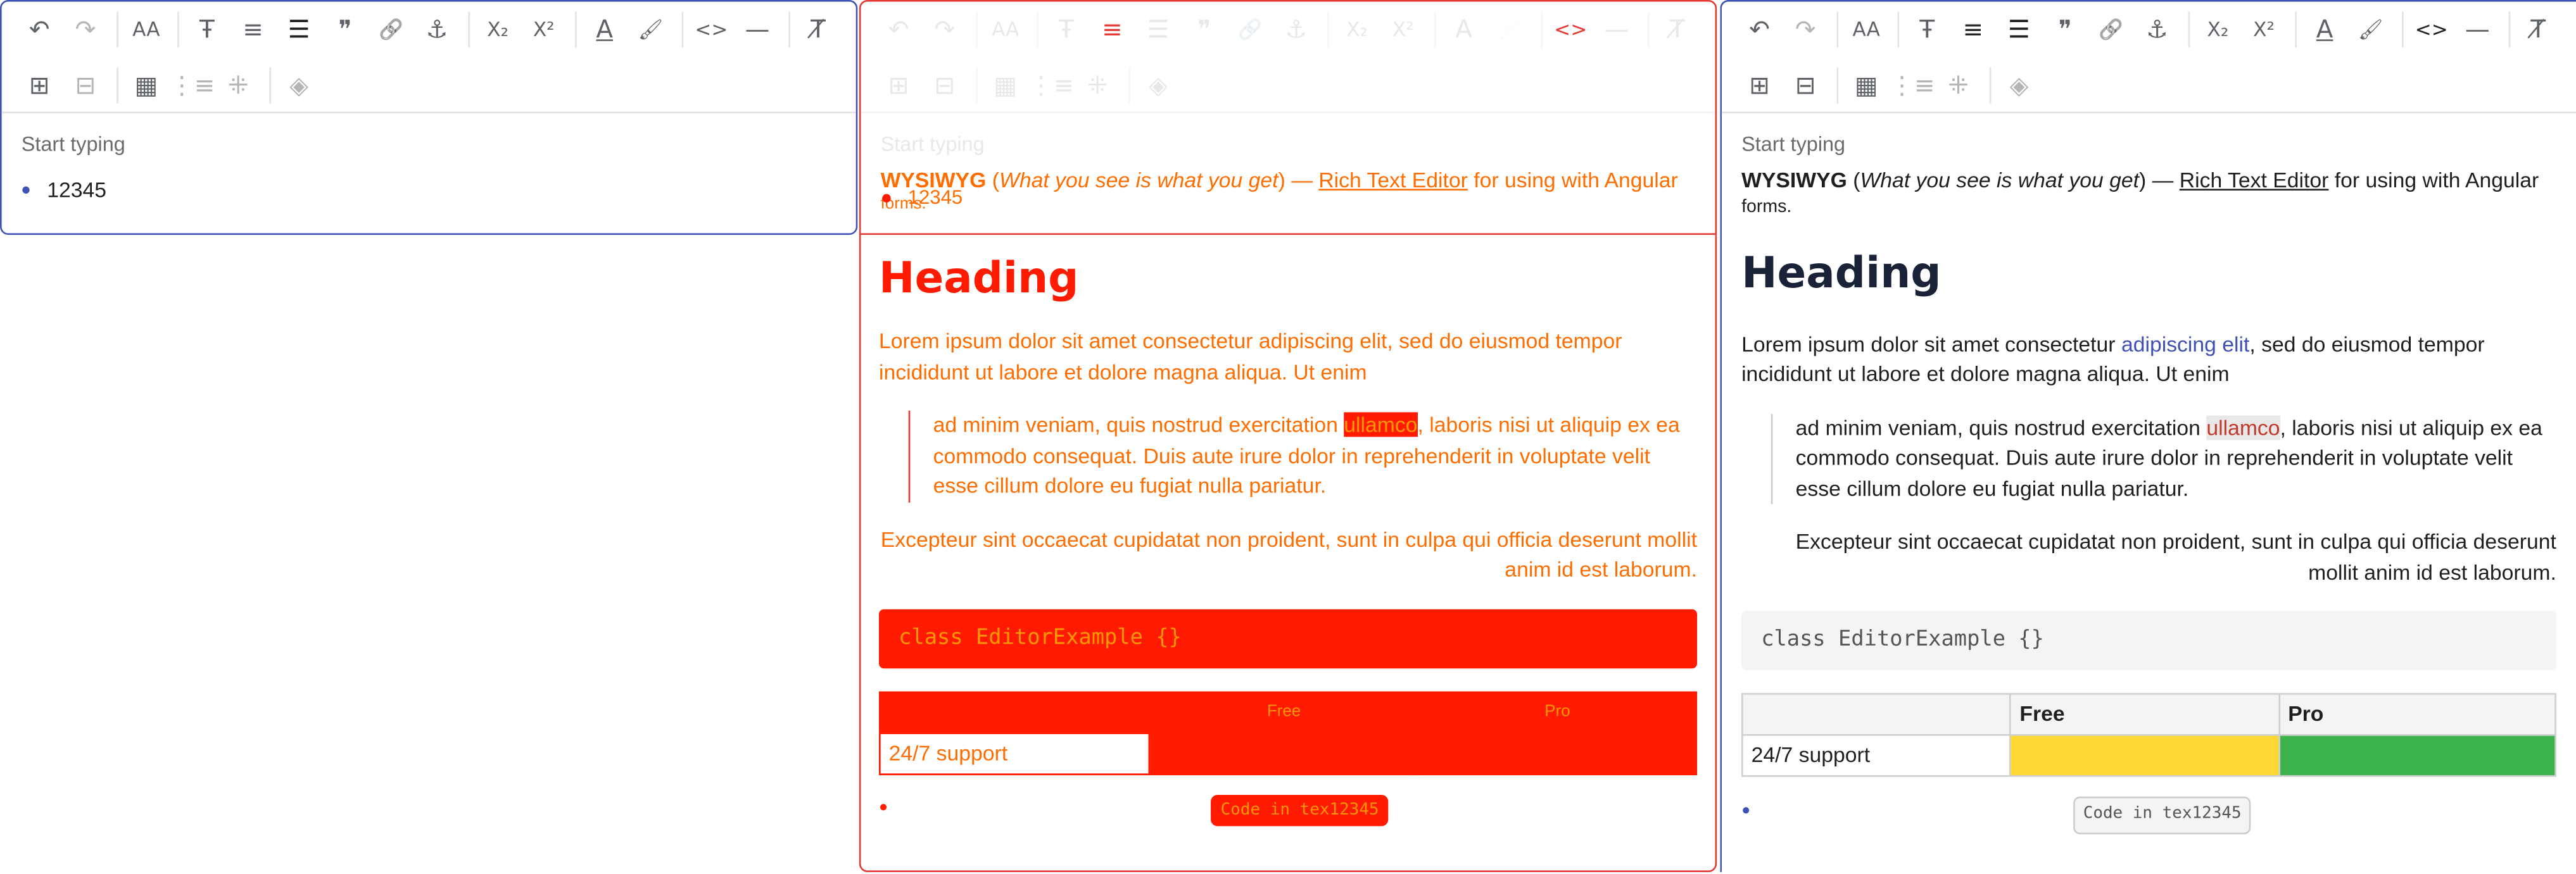 The height and width of the screenshot is (874, 2576). I want to click on wysiwyg-tail: for using with Angular, so click(1576, 180).